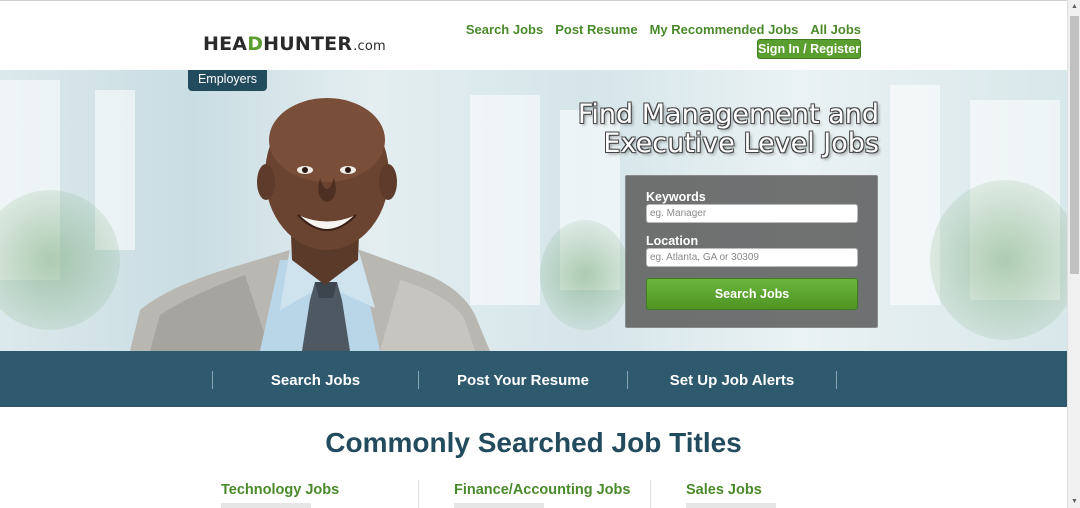  I want to click on category-technology-jobs: Technology Jobs, so click(280, 490).